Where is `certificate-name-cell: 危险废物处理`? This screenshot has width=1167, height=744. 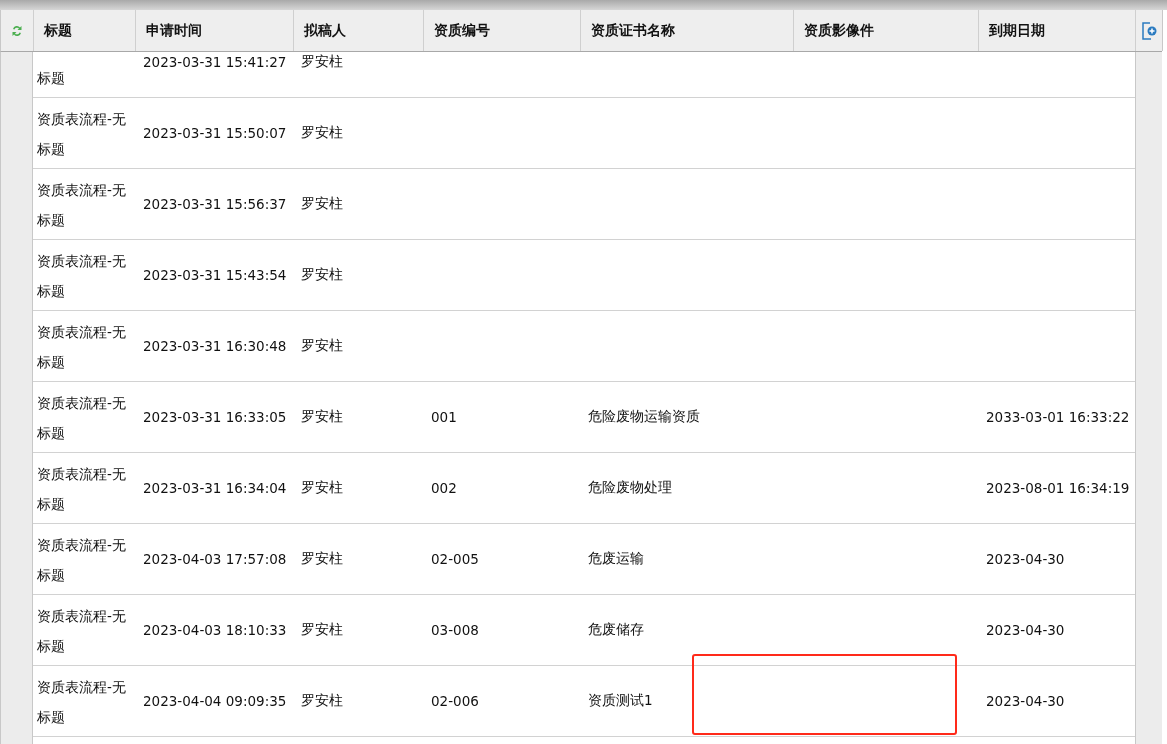
certificate-name-cell: 危险废物处理 is located at coordinates (630, 488).